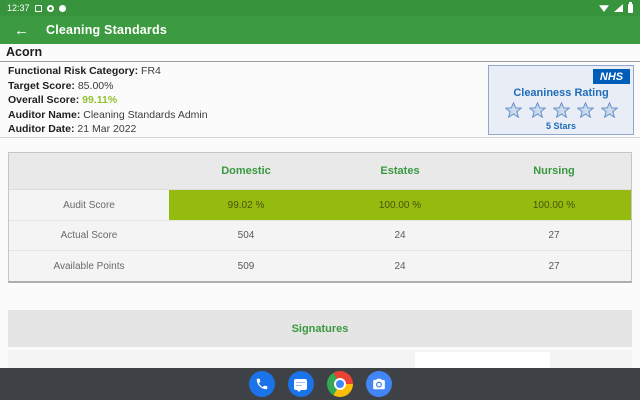 The image size is (640, 400). Describe the element at coordinates (246, 266) in the screenshot. I see `available-points-domestic: 509` at that location.